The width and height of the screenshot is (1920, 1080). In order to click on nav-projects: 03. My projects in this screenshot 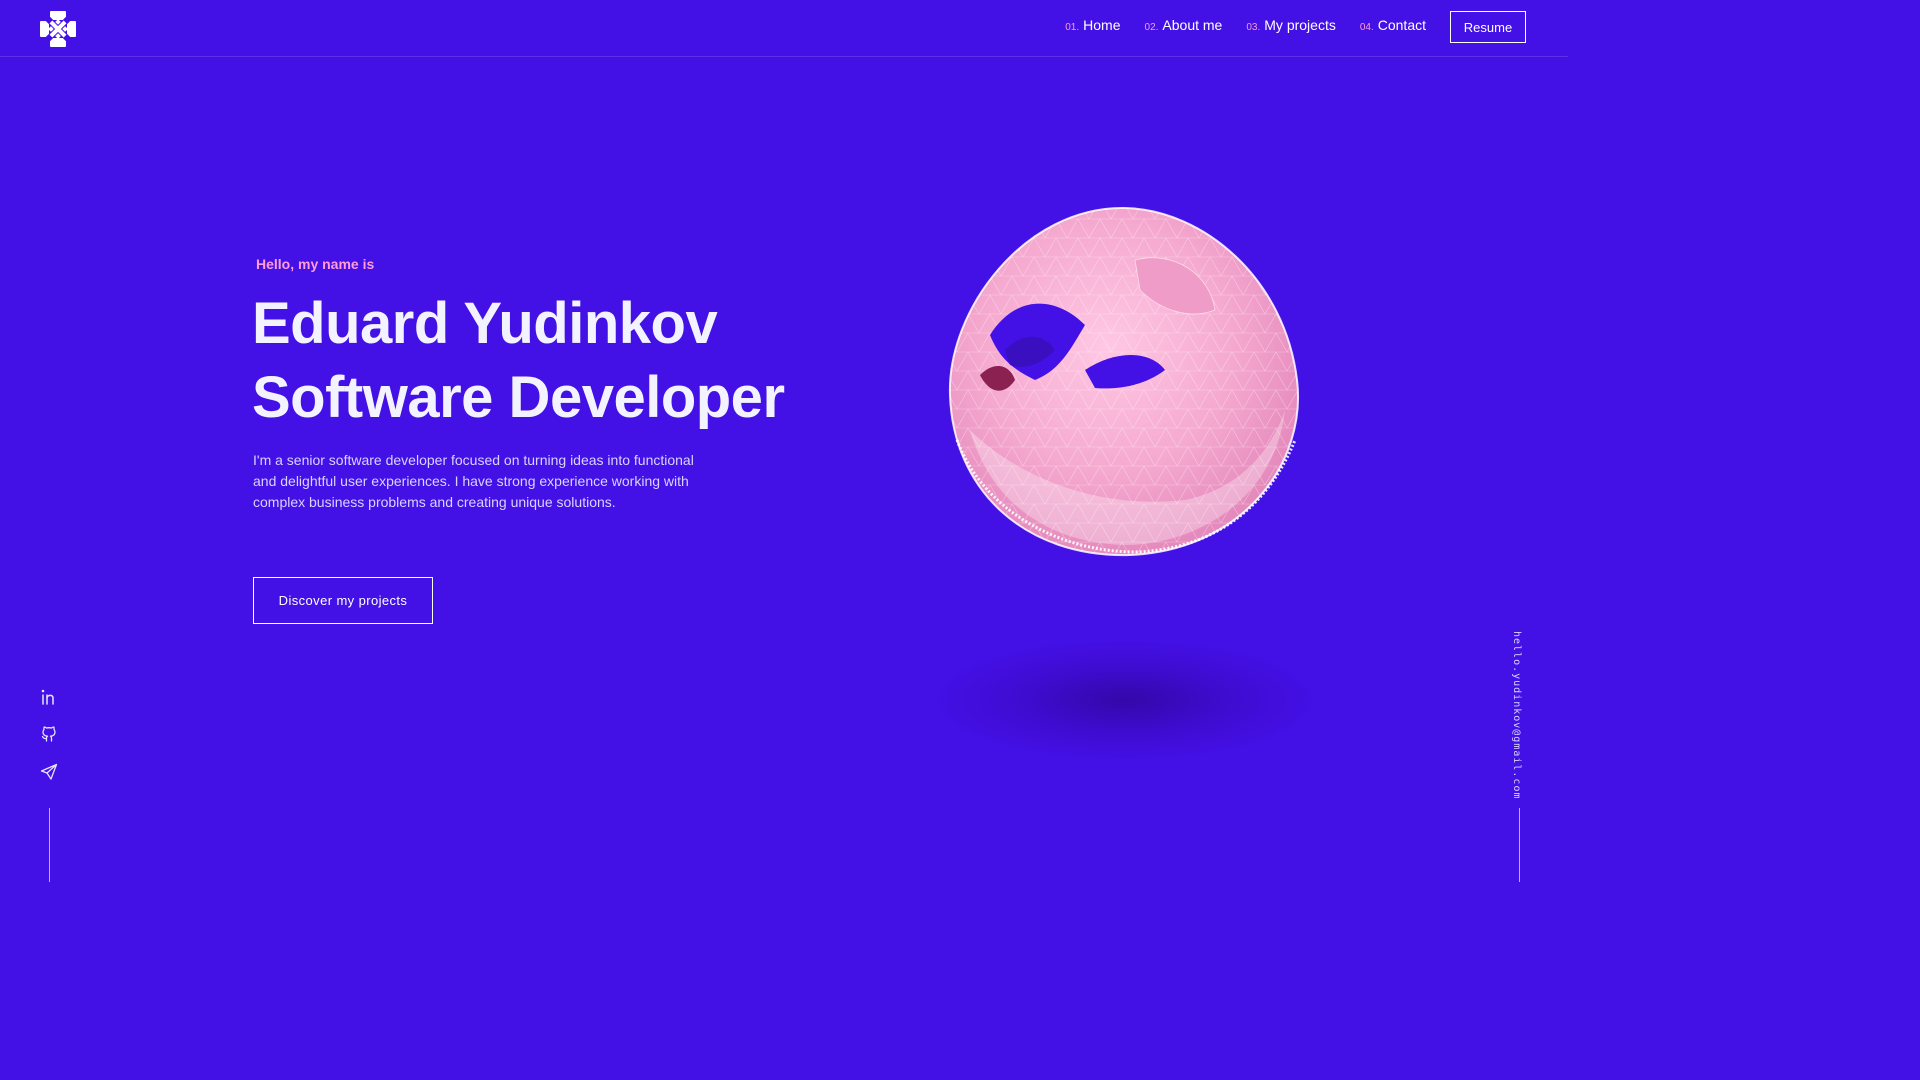, I will do `click(1290, 25)`.